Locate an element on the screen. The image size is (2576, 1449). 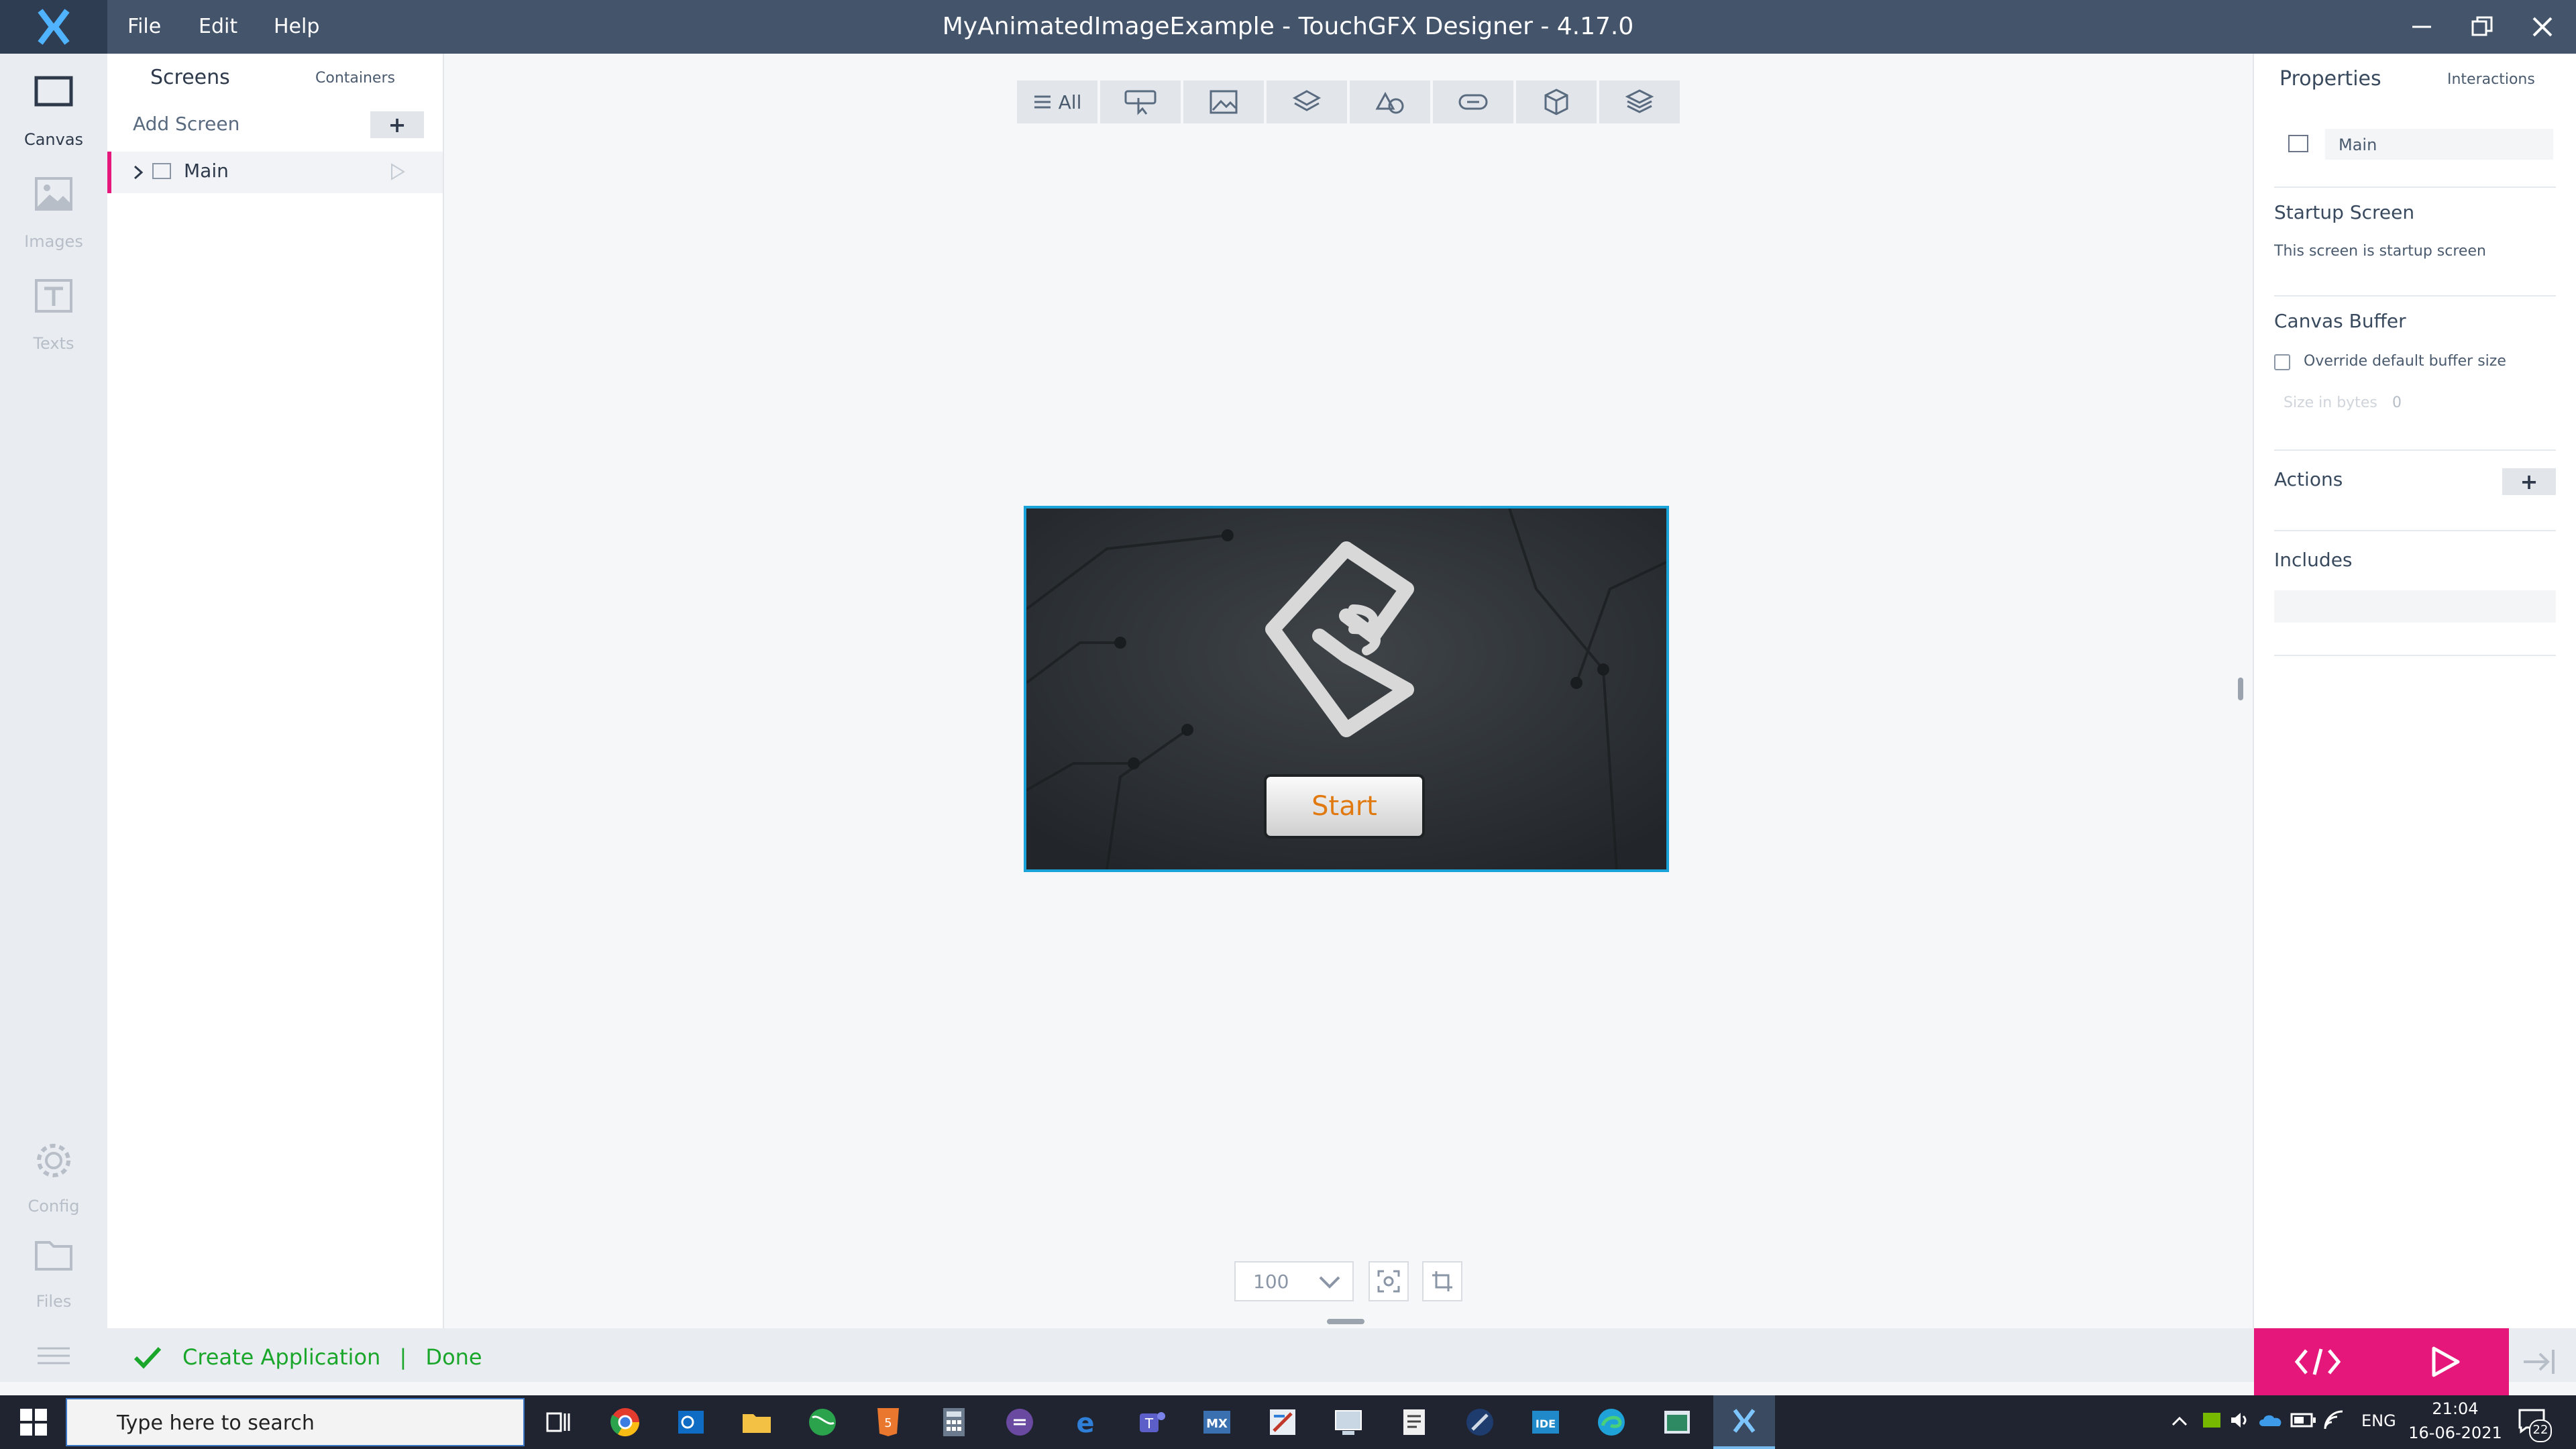
language-indicator: ENG is located at coordinates (2378, 1420).